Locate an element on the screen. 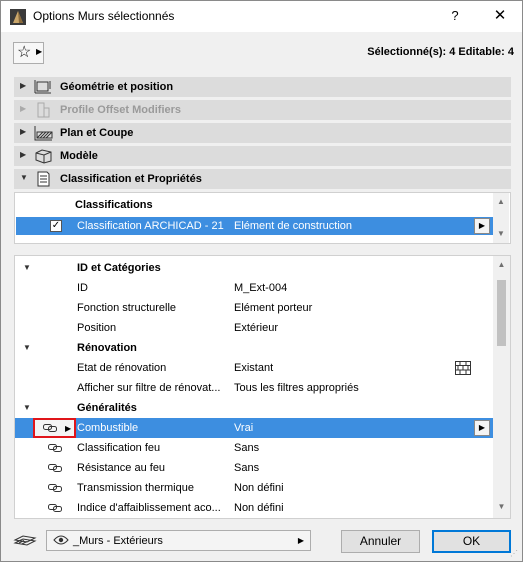 The height and width of the screenshot is (562, 523). section-geometry: ▶ Géométrie et position is located at coordinates (262, 87).